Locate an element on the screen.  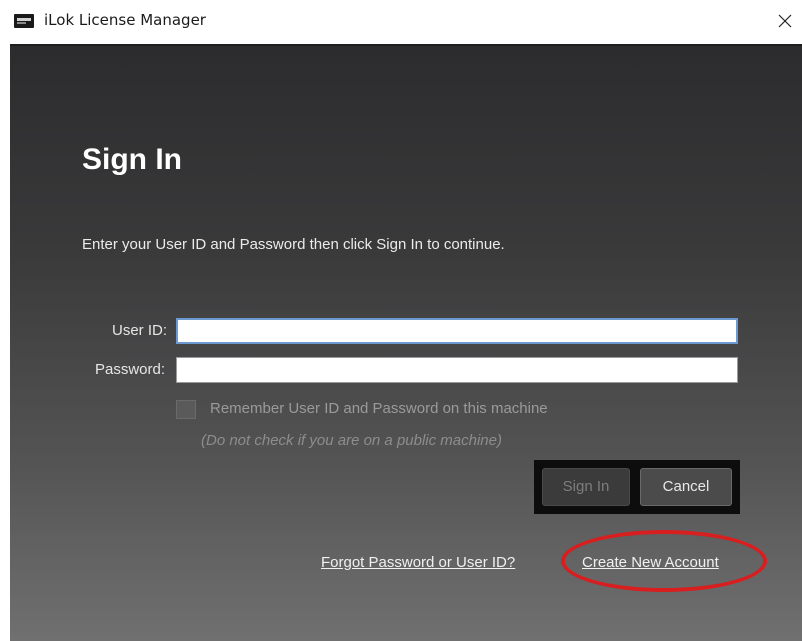
close-icon is located at coordinates (785, 21).